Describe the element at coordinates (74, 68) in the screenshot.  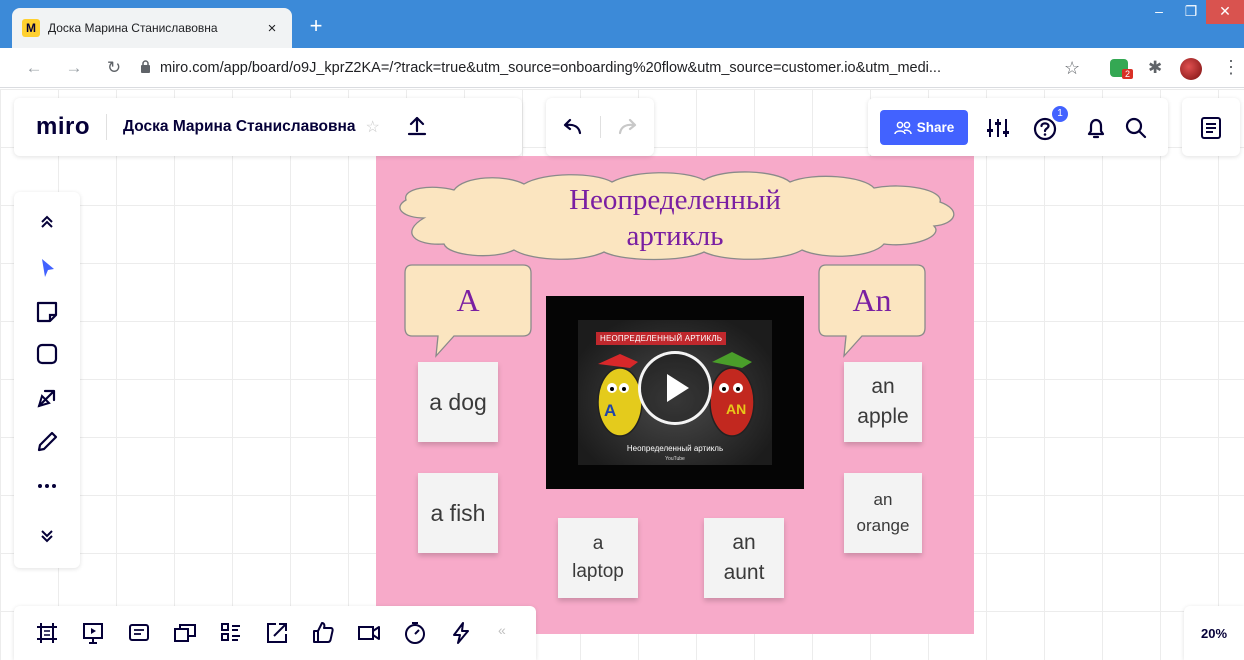
I see `forward-arrow-icon: →` at that location.